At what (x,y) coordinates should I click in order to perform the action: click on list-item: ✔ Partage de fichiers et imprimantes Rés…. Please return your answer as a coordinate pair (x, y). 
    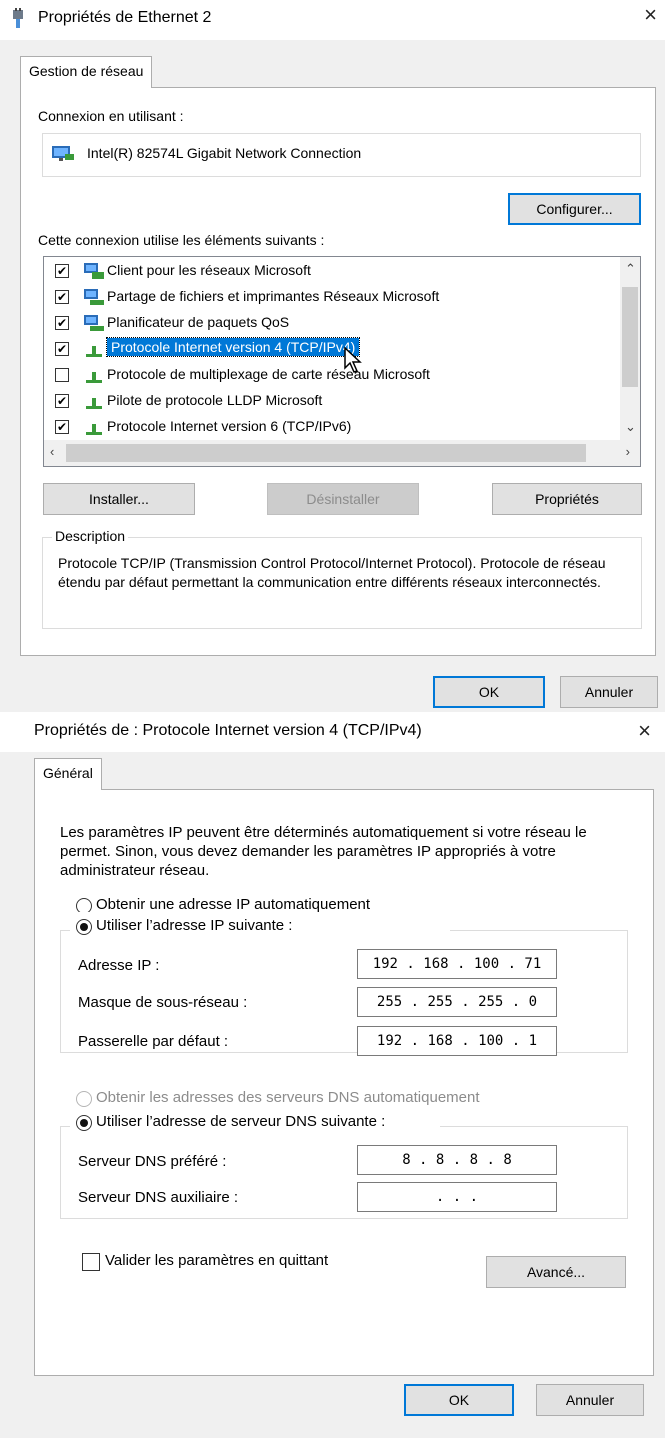
    Looking at the image, I should click on (324, 298).